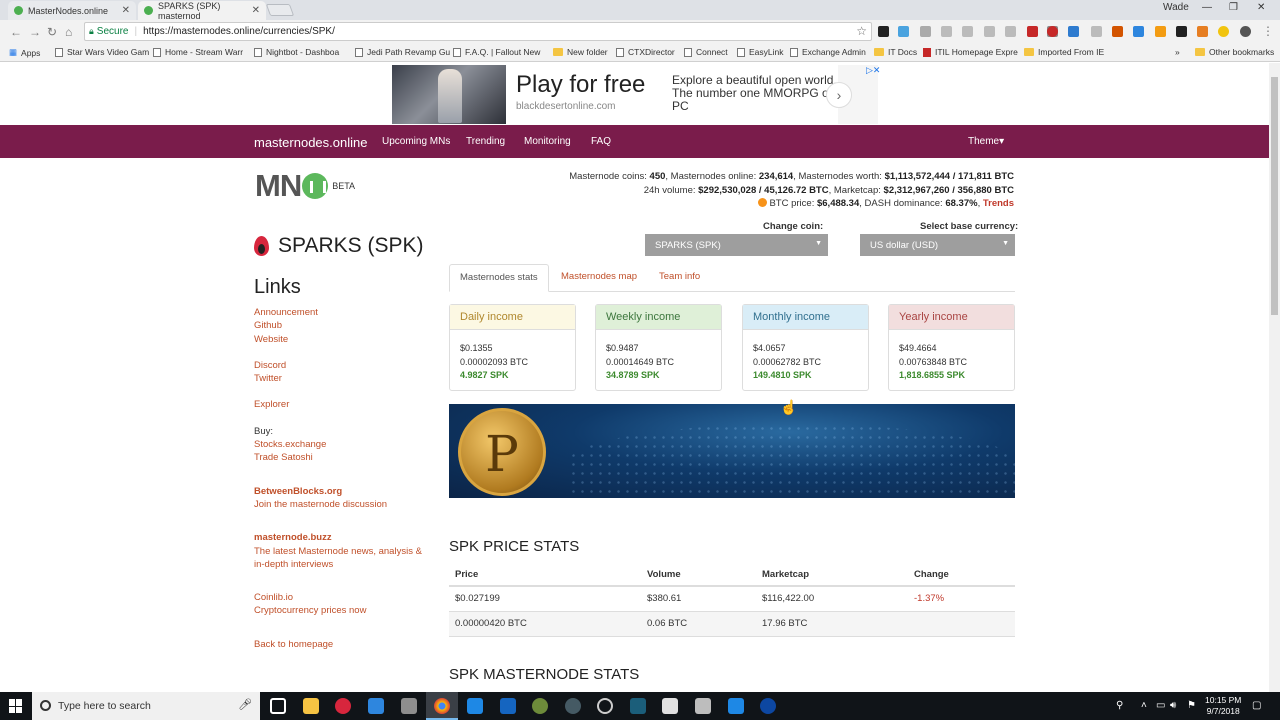 The width and height of the screenshot is (1280, 720). Describe the element at coordinates (310, 142) in the screenshot. I see `site-brand-link: masternodes.online` at that location.